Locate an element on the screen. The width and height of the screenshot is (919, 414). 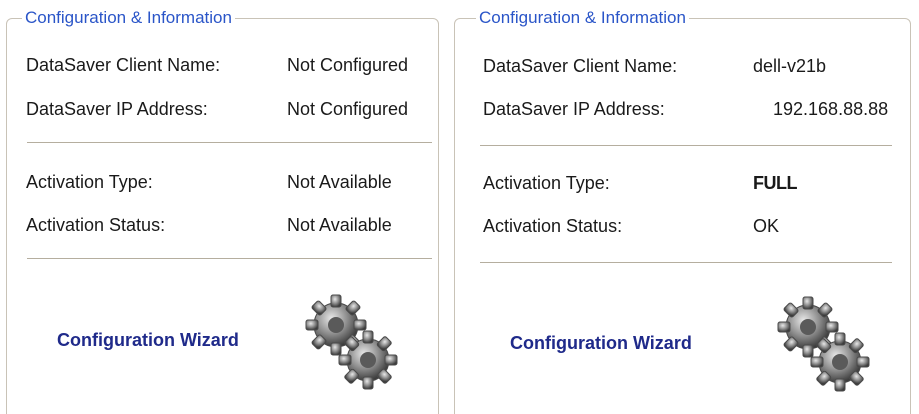
ip-address-value: 192.168.88.88 is located at coordinates (831, 109).